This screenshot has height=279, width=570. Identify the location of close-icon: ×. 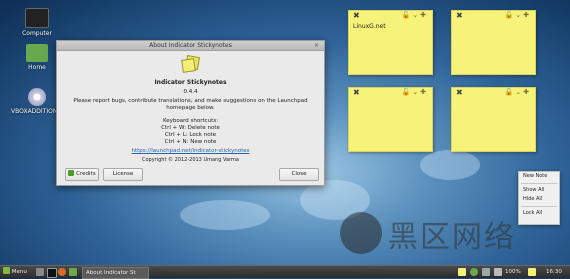
(316, 45).